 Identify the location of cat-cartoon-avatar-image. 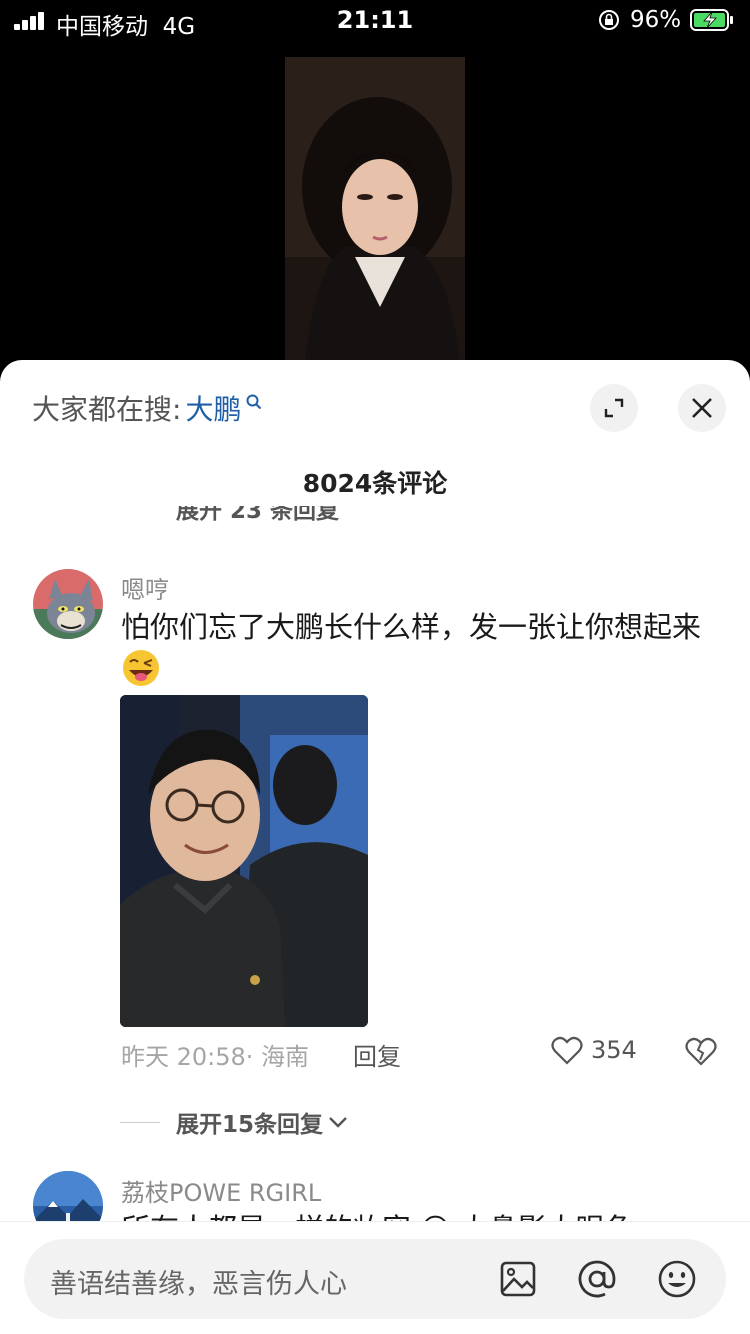
(68, 604).